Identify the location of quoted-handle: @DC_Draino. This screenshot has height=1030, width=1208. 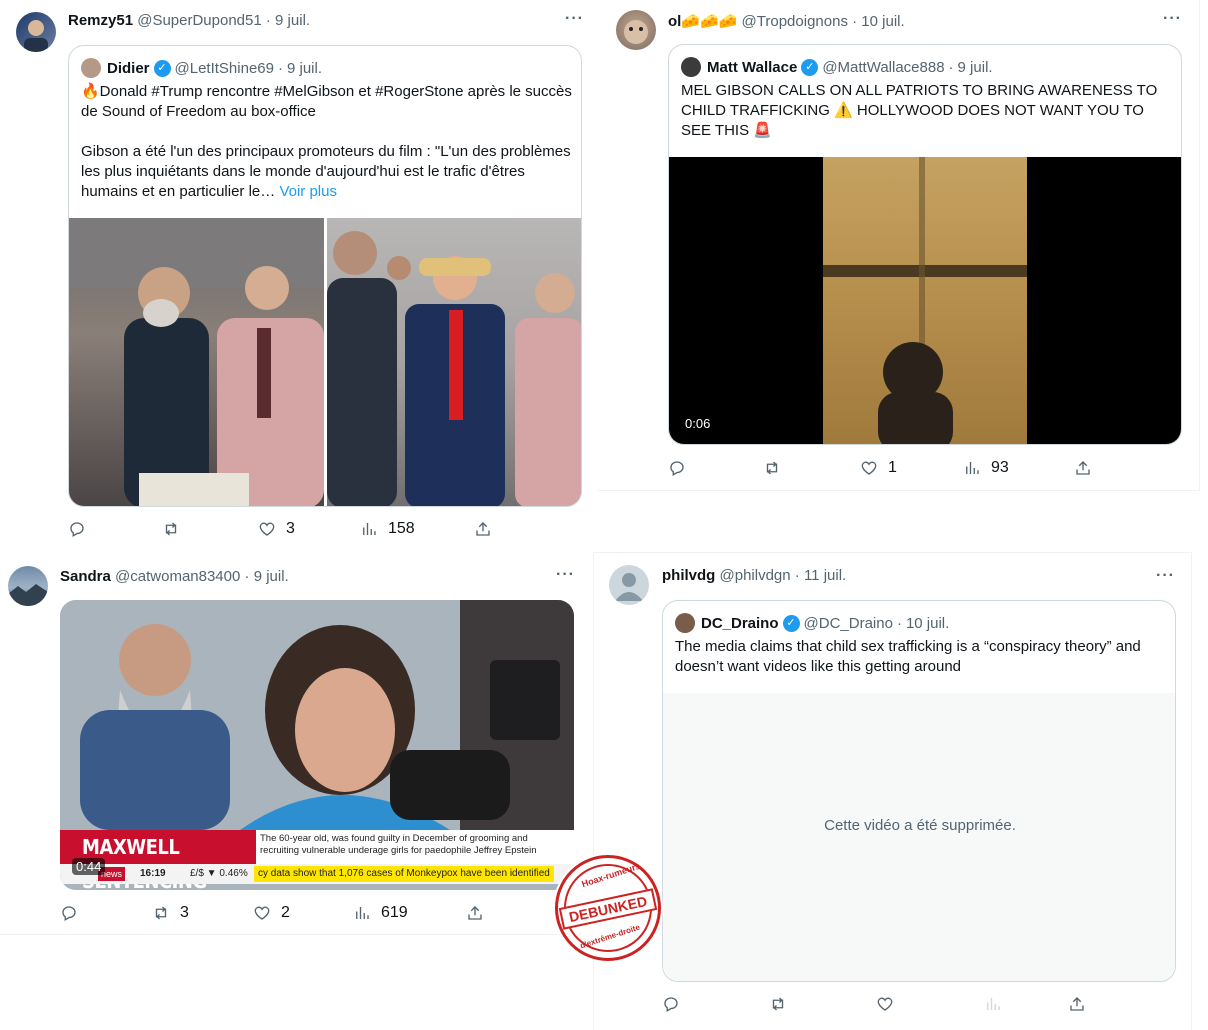
(848, 623).